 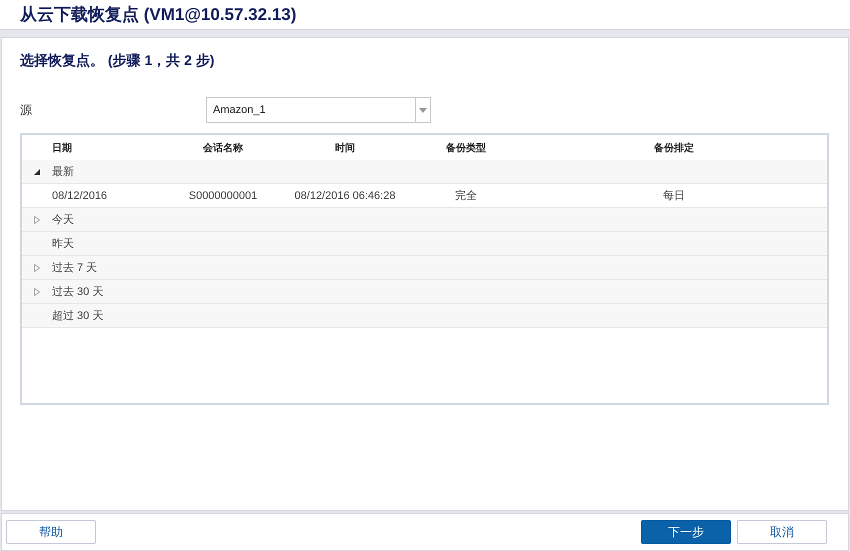 I want to click on column-header: 会话名称, so click(x=223, y=148).